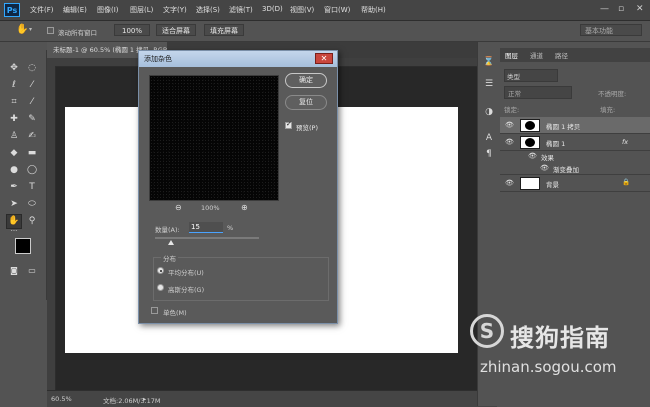 This screenshot has height=407, width=650. What do you see at coordinates (244, 207) in the screenshot?
I see `zoom-in-icon: ⊕` at bounding box center [244, 207].